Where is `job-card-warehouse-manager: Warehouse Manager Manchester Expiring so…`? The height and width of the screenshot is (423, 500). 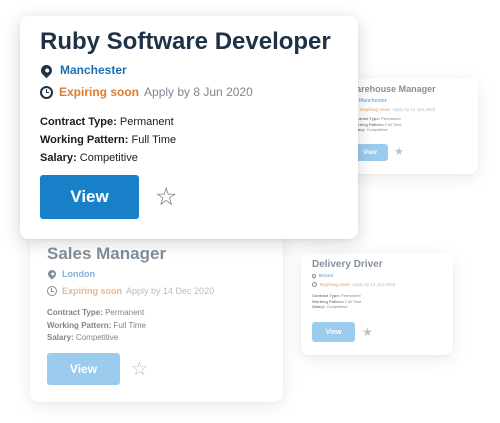
job-card-warehouse-manager: Warehouse Manager Manchester Expiring so… is located at coordinates (408, 126).